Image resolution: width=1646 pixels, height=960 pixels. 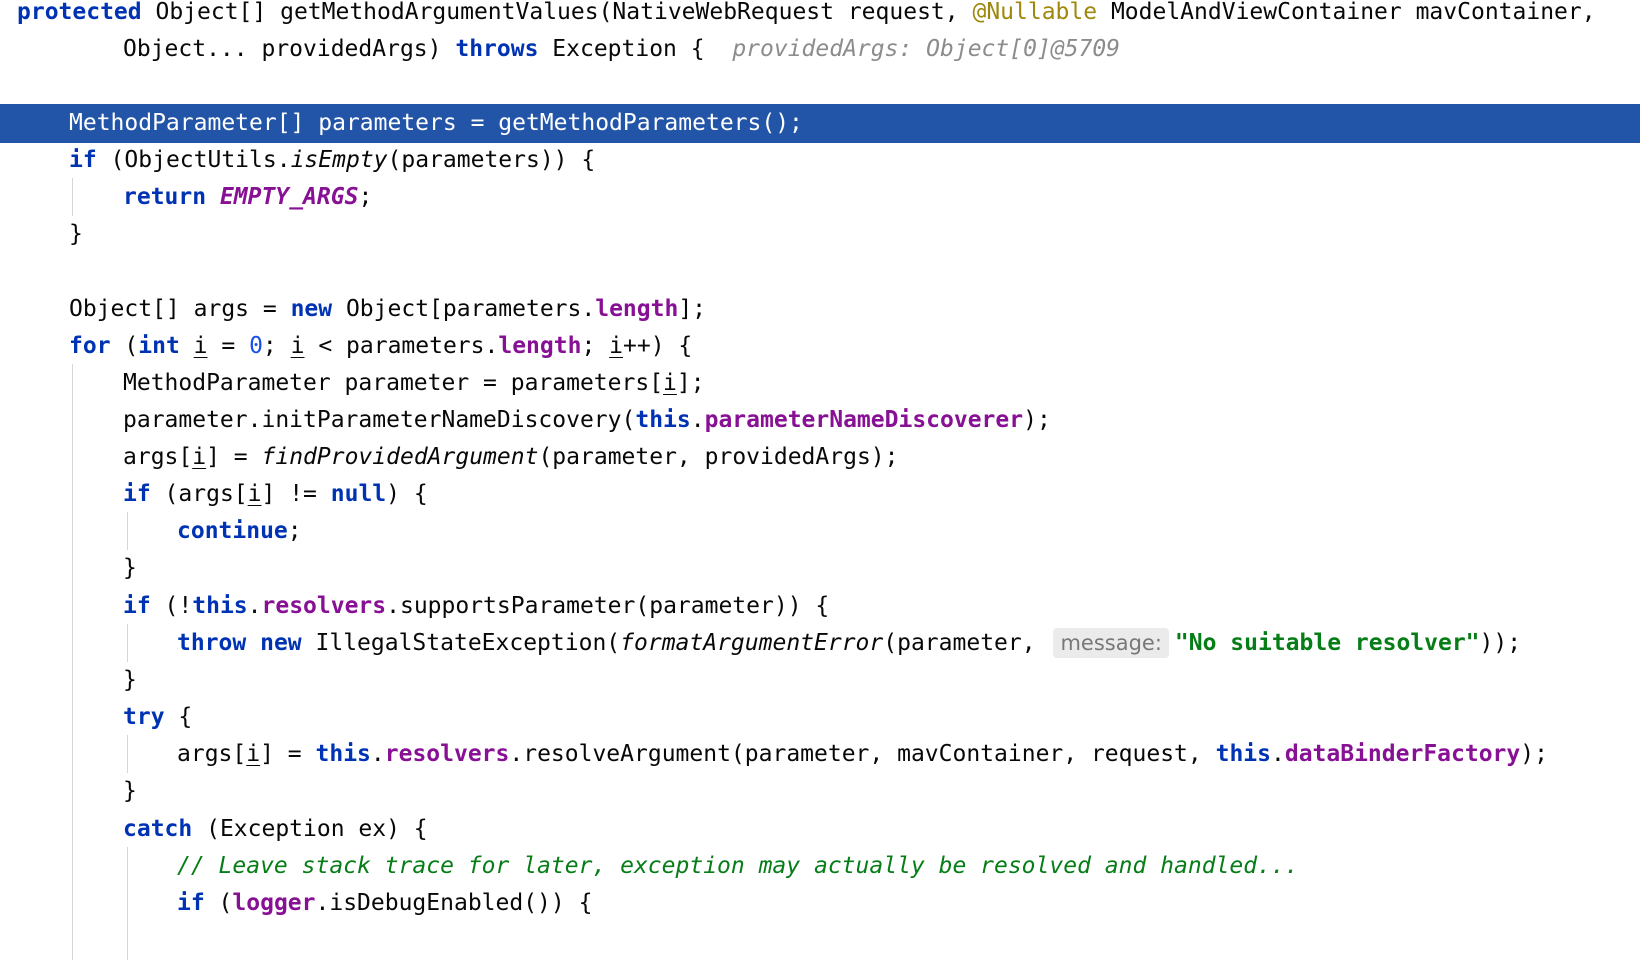 What do you see at coordinates (90, 346) in the screenshot?
I see `keyword: for` at bounding box center [90, 346].